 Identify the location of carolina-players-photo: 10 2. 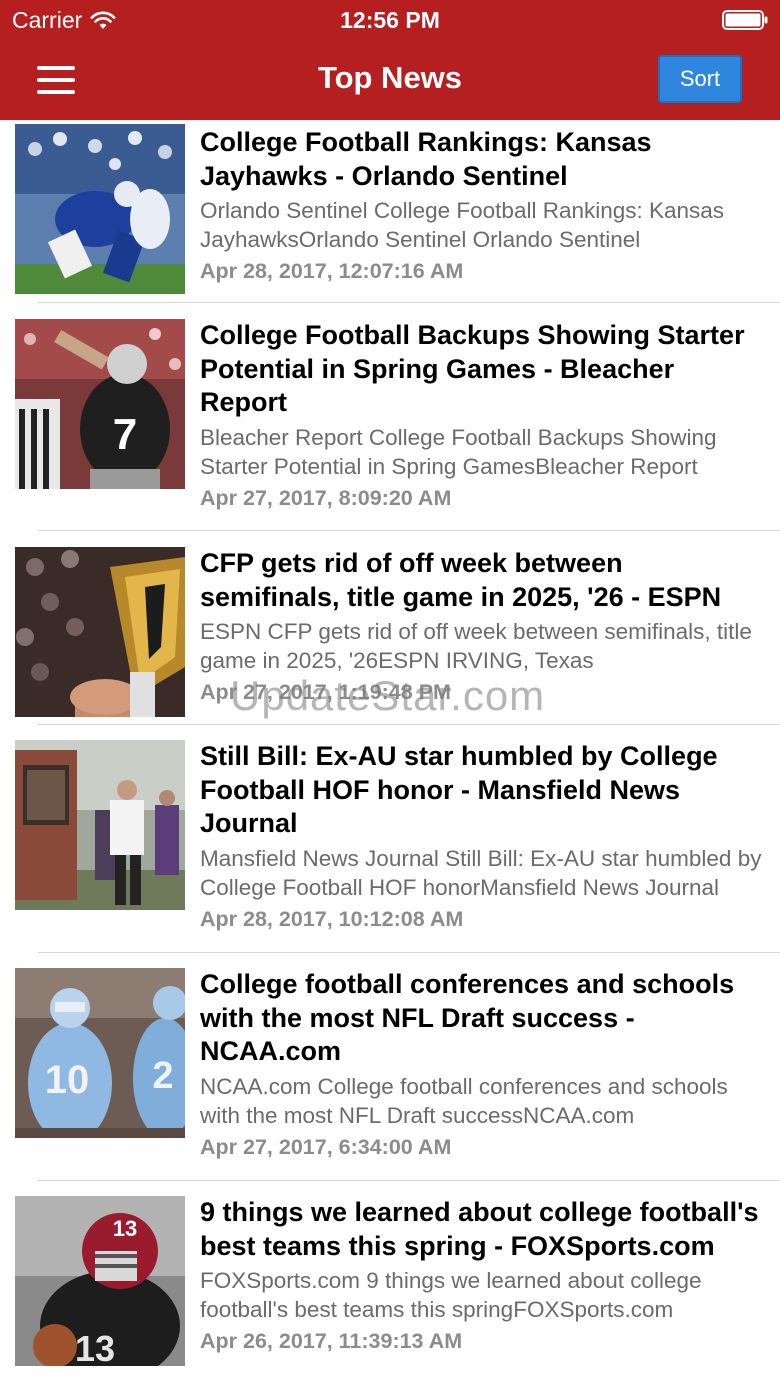
(100, 1053).